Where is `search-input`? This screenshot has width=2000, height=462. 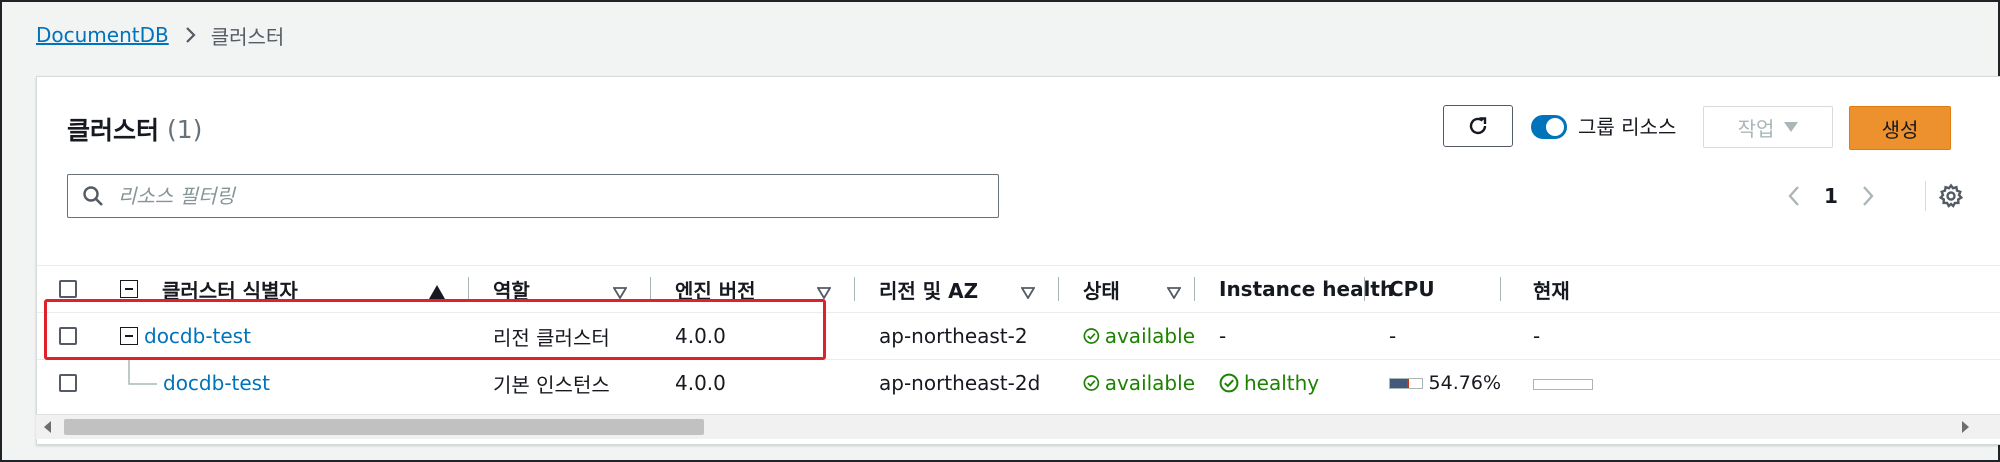
search-input is located at coordinates (518, 196).